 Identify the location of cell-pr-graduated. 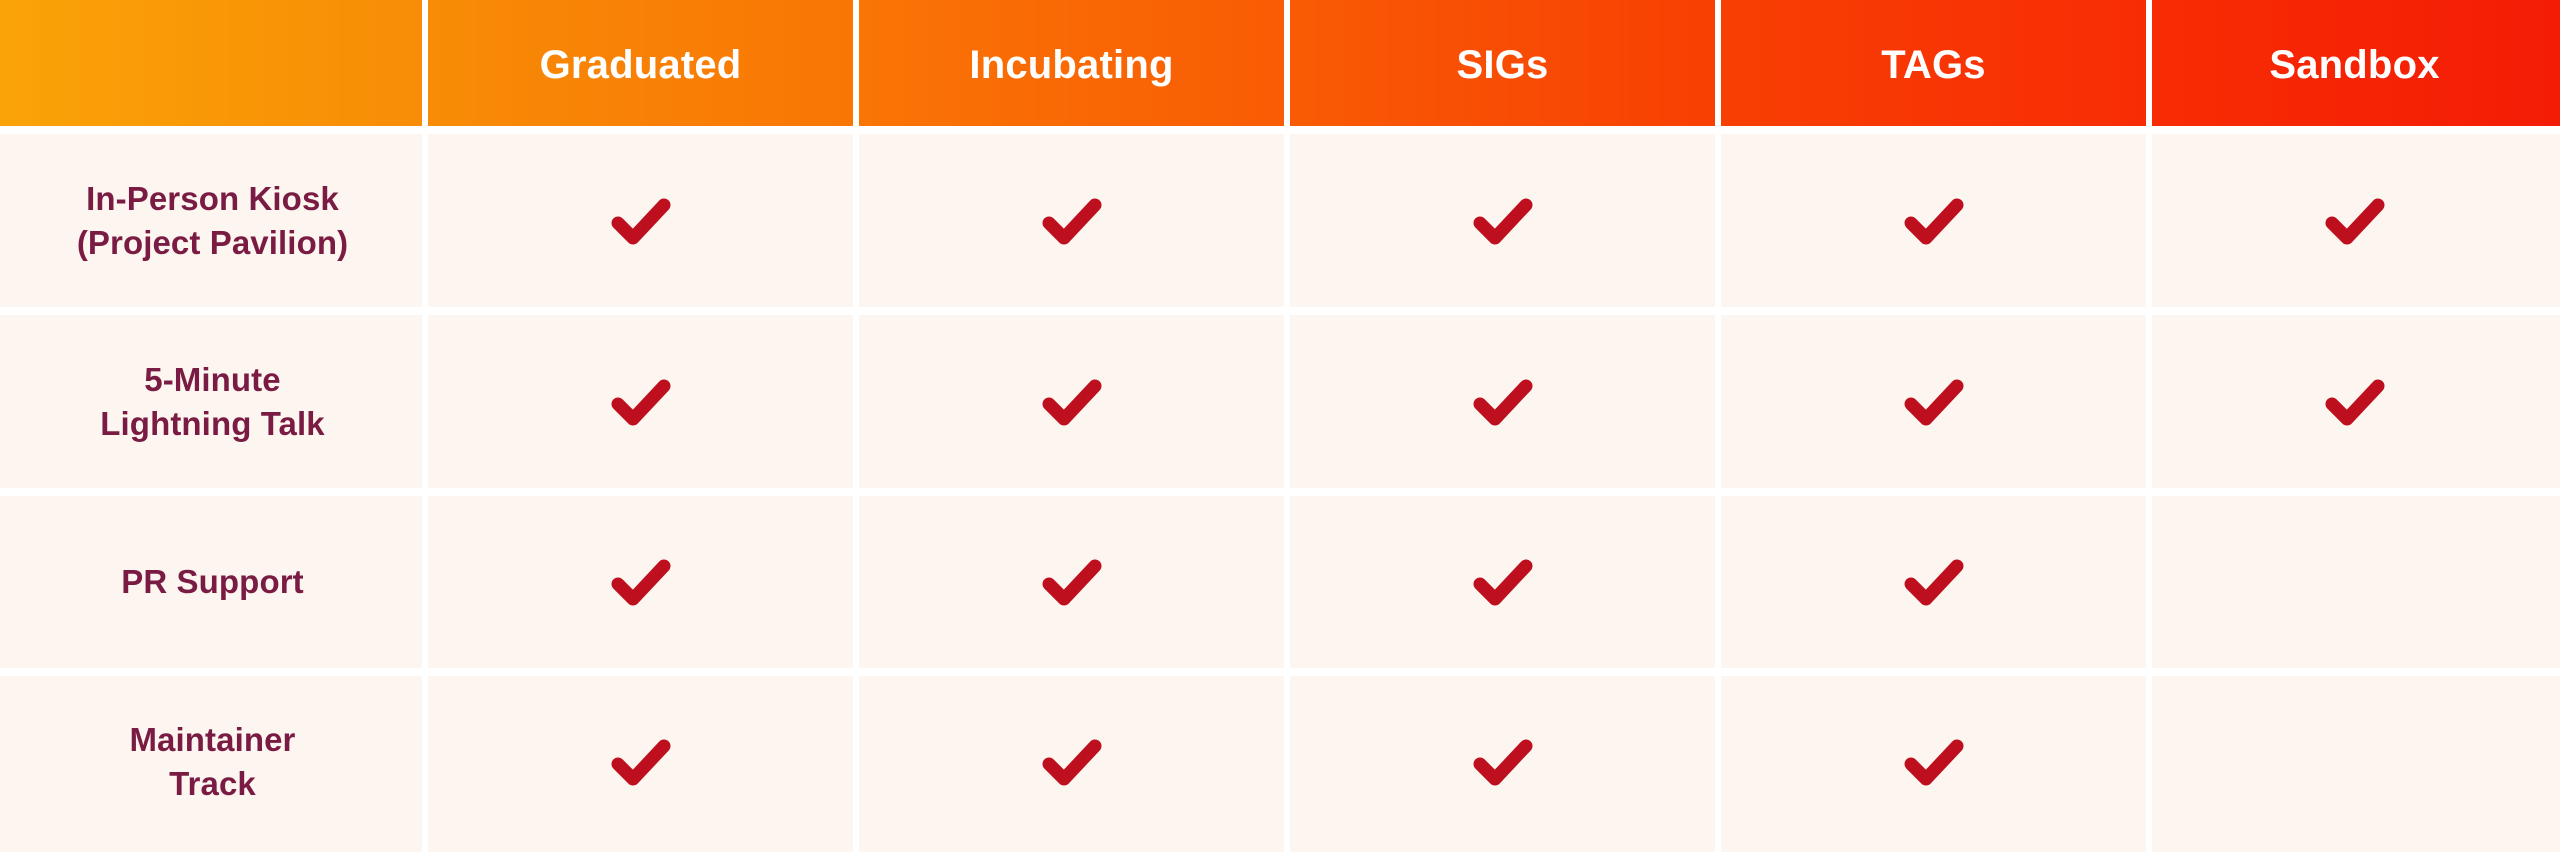
(639, 580).